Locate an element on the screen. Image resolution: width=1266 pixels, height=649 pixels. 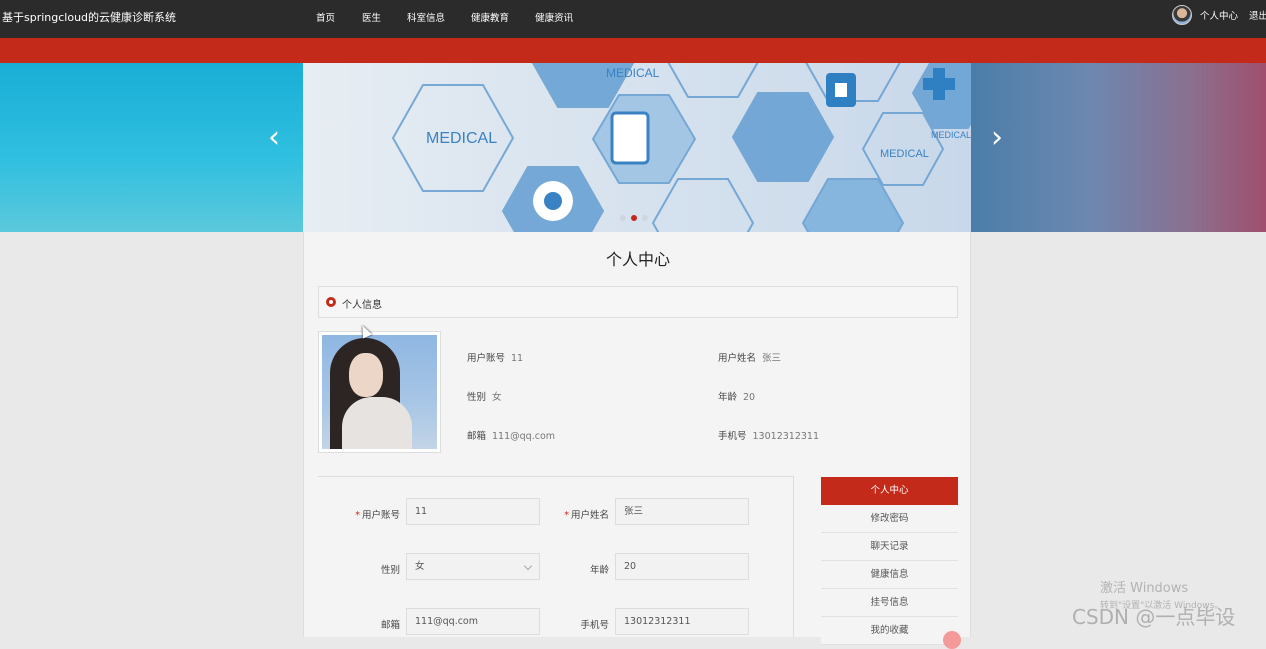
side-menu-item-user-center: 个人中心 is located at coordinates (889, 491).